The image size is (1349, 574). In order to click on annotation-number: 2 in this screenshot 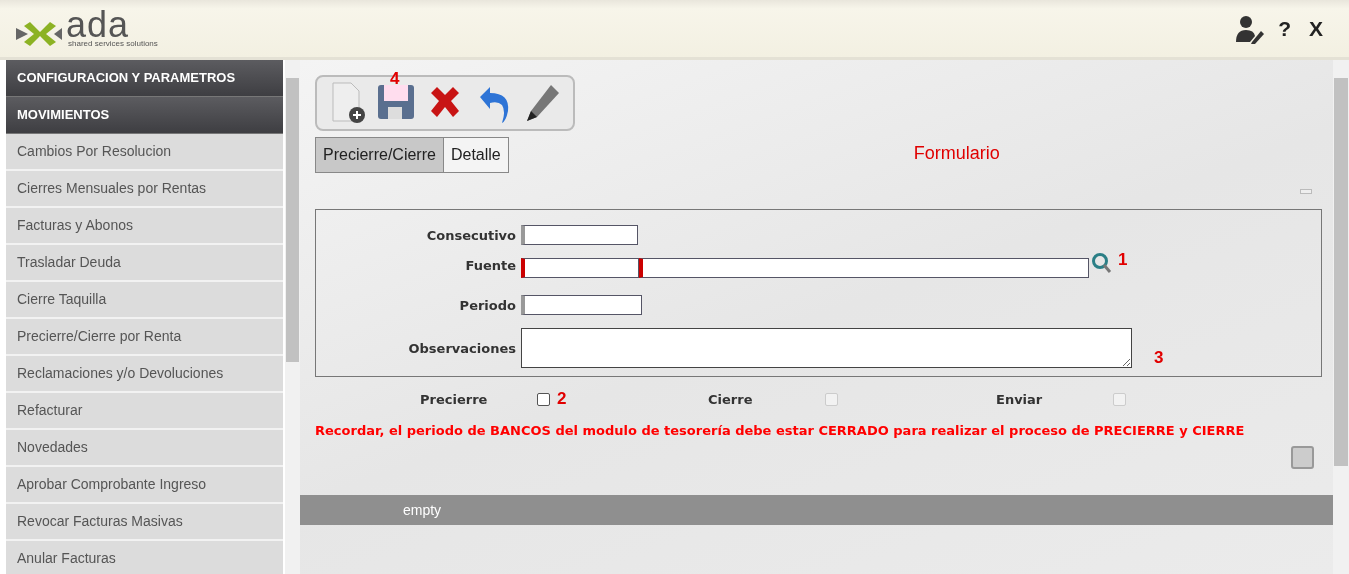, I will do `click(562, 399)`.